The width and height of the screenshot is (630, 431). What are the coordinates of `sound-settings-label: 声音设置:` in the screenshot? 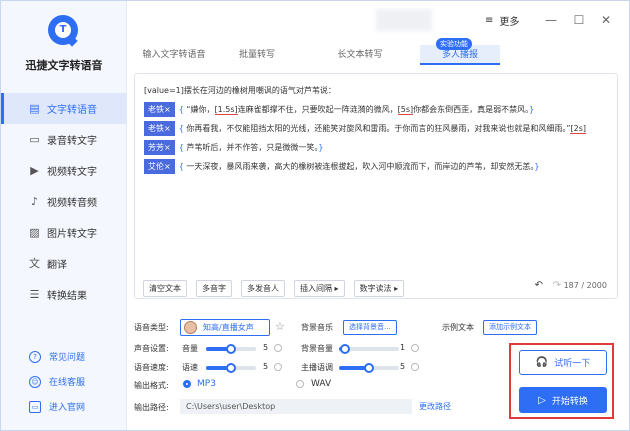 It's located at (151, 348).